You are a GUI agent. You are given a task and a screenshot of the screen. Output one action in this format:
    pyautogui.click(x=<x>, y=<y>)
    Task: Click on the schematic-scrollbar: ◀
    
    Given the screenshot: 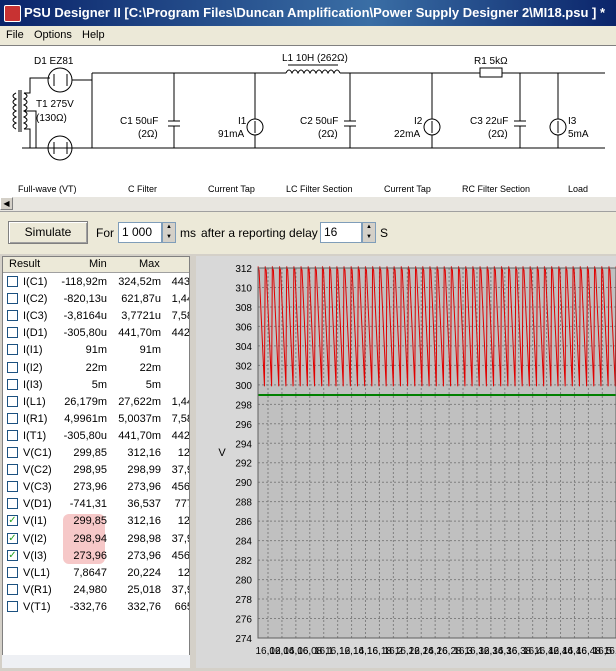 What is the action you would take?
    pyautogui.click(x=308, y=204)
    